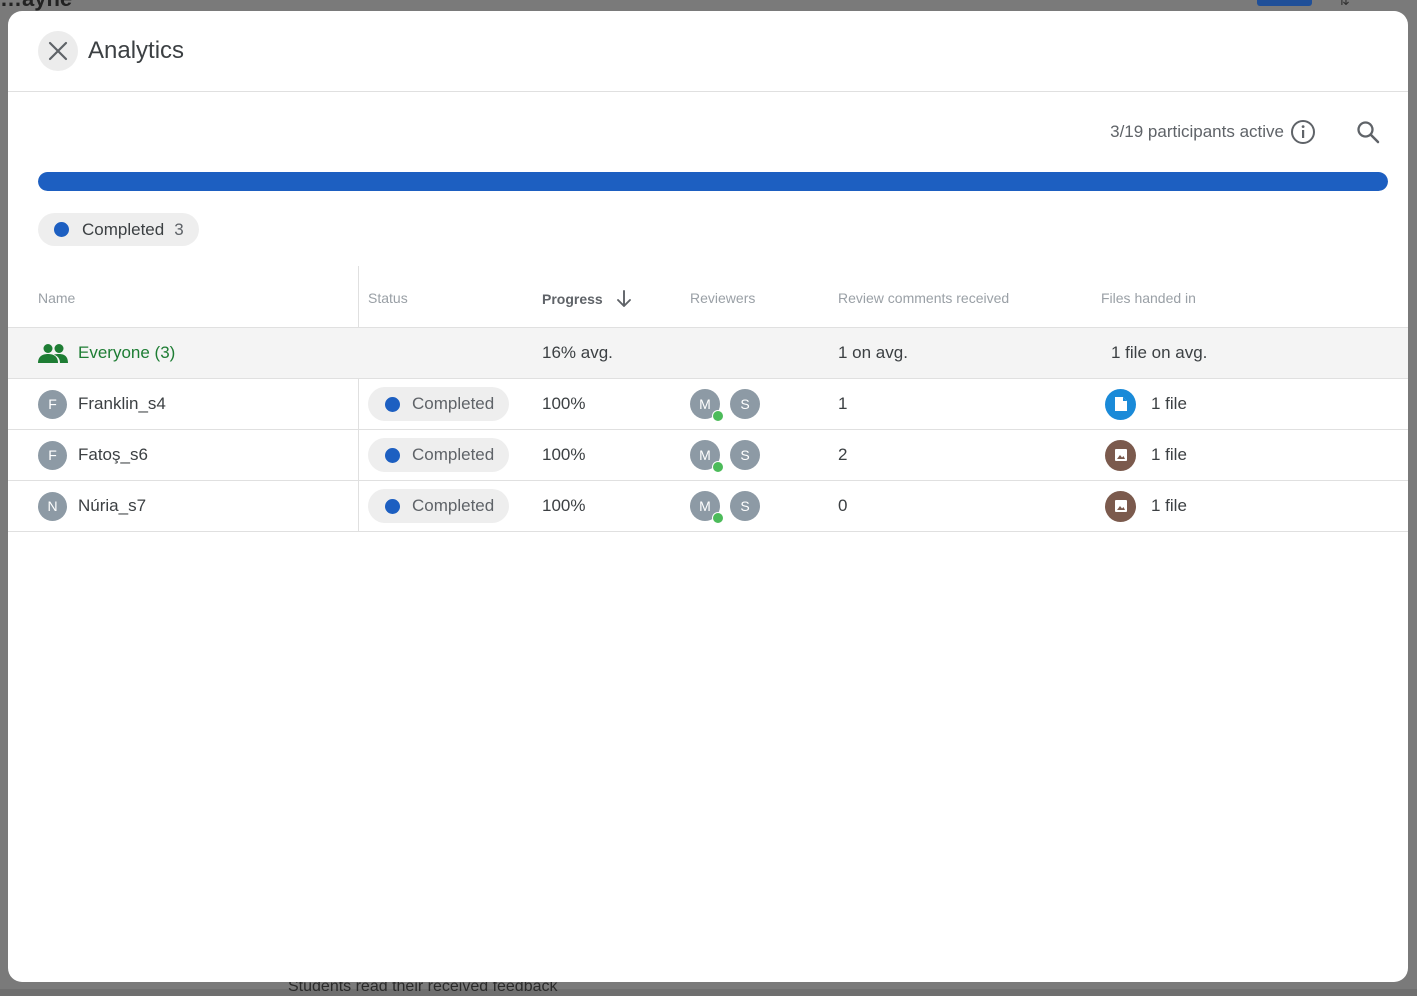 The image size is (1417, 996). I want to click on progress-bar-fill-completed, so click(713, 181).